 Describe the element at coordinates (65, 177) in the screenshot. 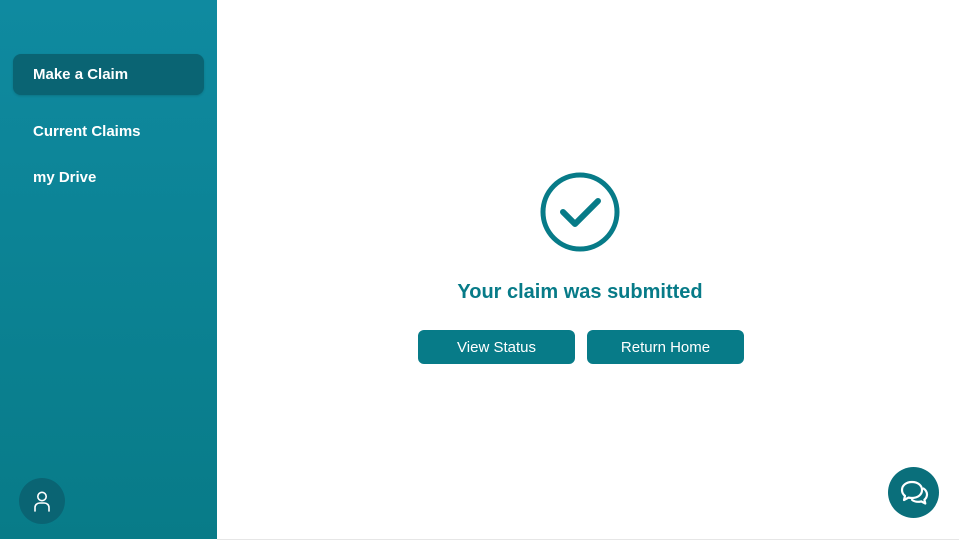

I see `sidebar-item-label: my Drive` at that location.